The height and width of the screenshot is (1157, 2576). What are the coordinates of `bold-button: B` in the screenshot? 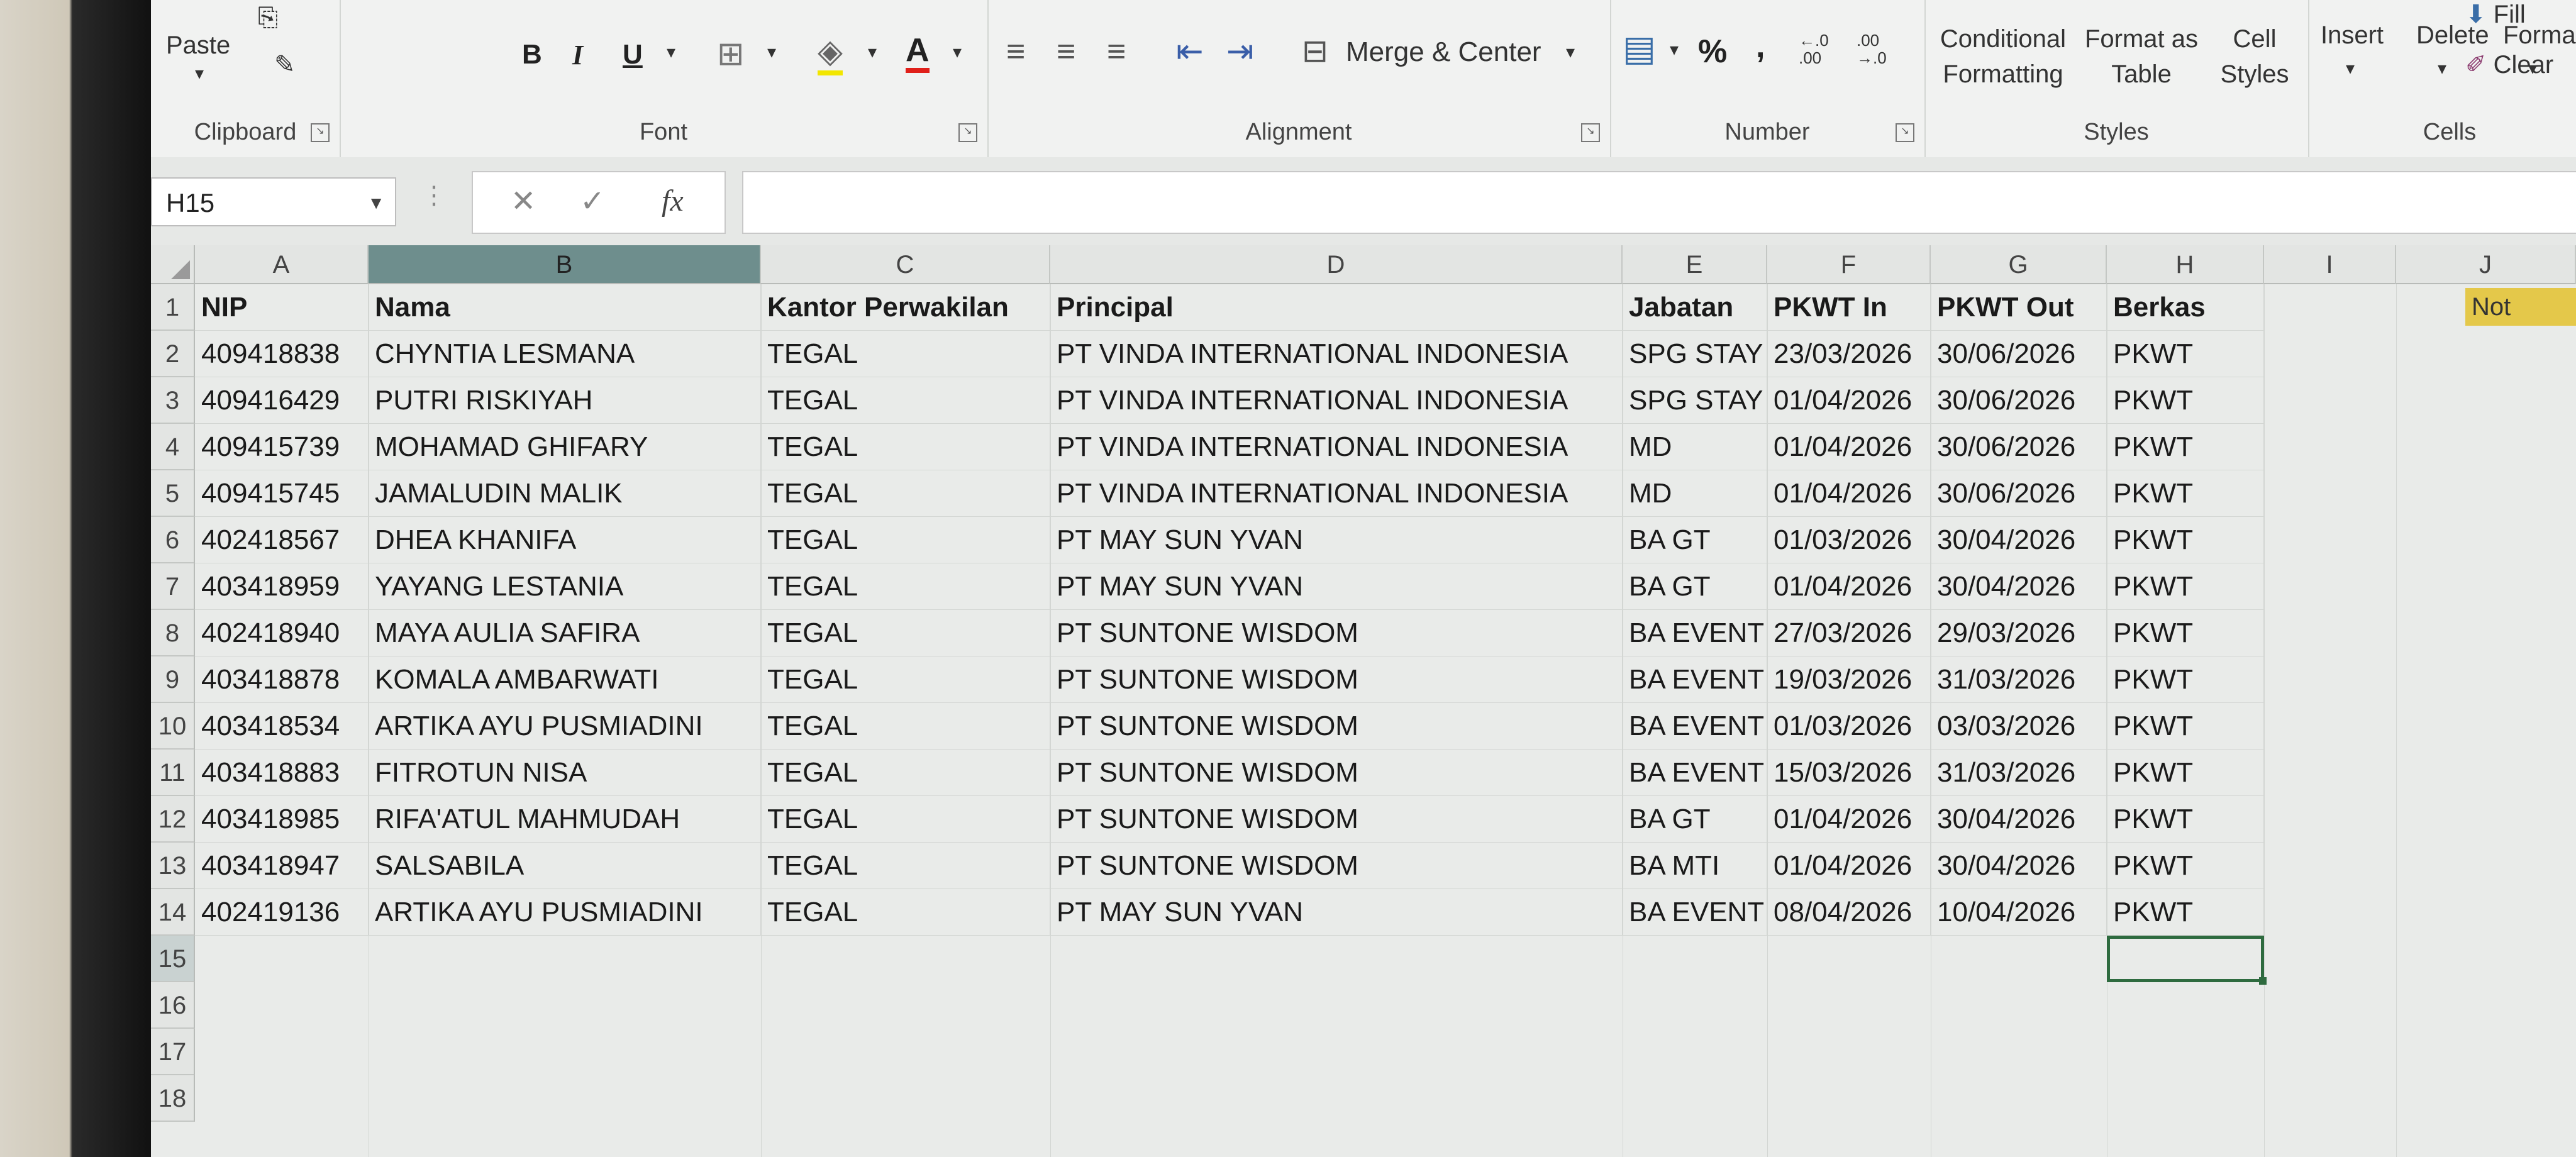 It's located at (532, 54).